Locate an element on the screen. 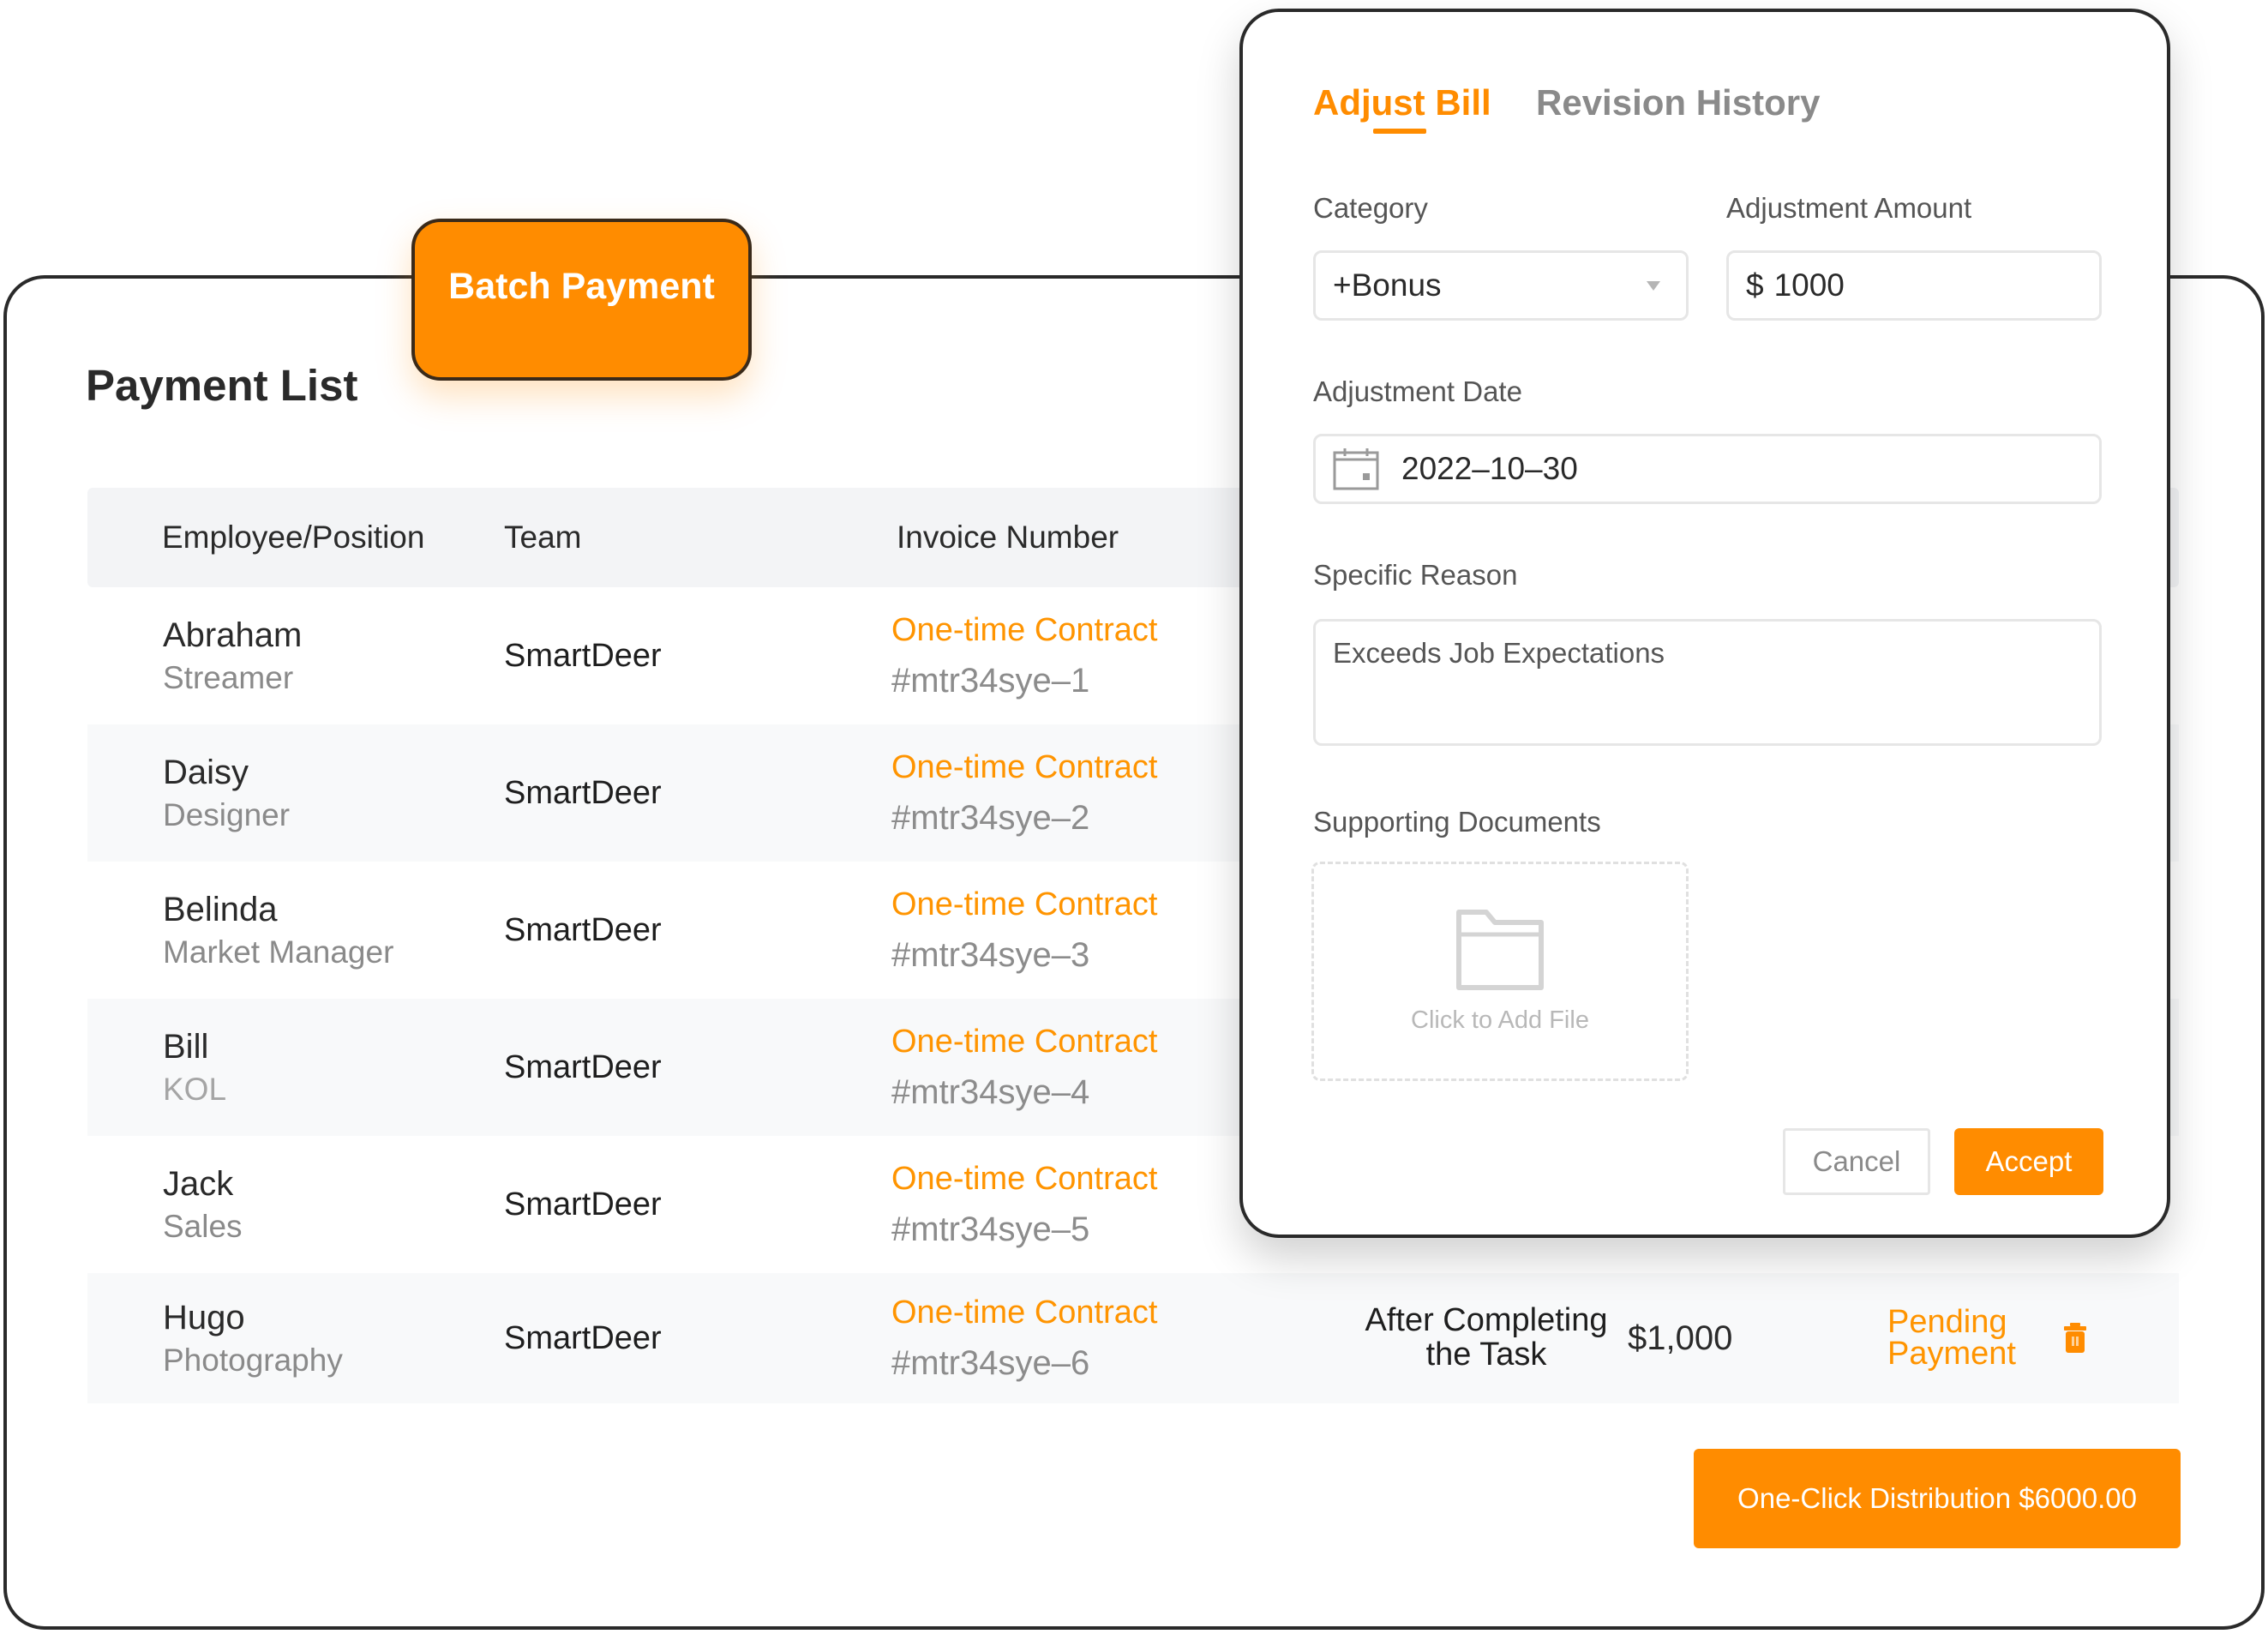 Image resolution: width=2268 pixels, height=1634 pixels. date-value: 2022–10–30 is located at coordinates (1489, 469).